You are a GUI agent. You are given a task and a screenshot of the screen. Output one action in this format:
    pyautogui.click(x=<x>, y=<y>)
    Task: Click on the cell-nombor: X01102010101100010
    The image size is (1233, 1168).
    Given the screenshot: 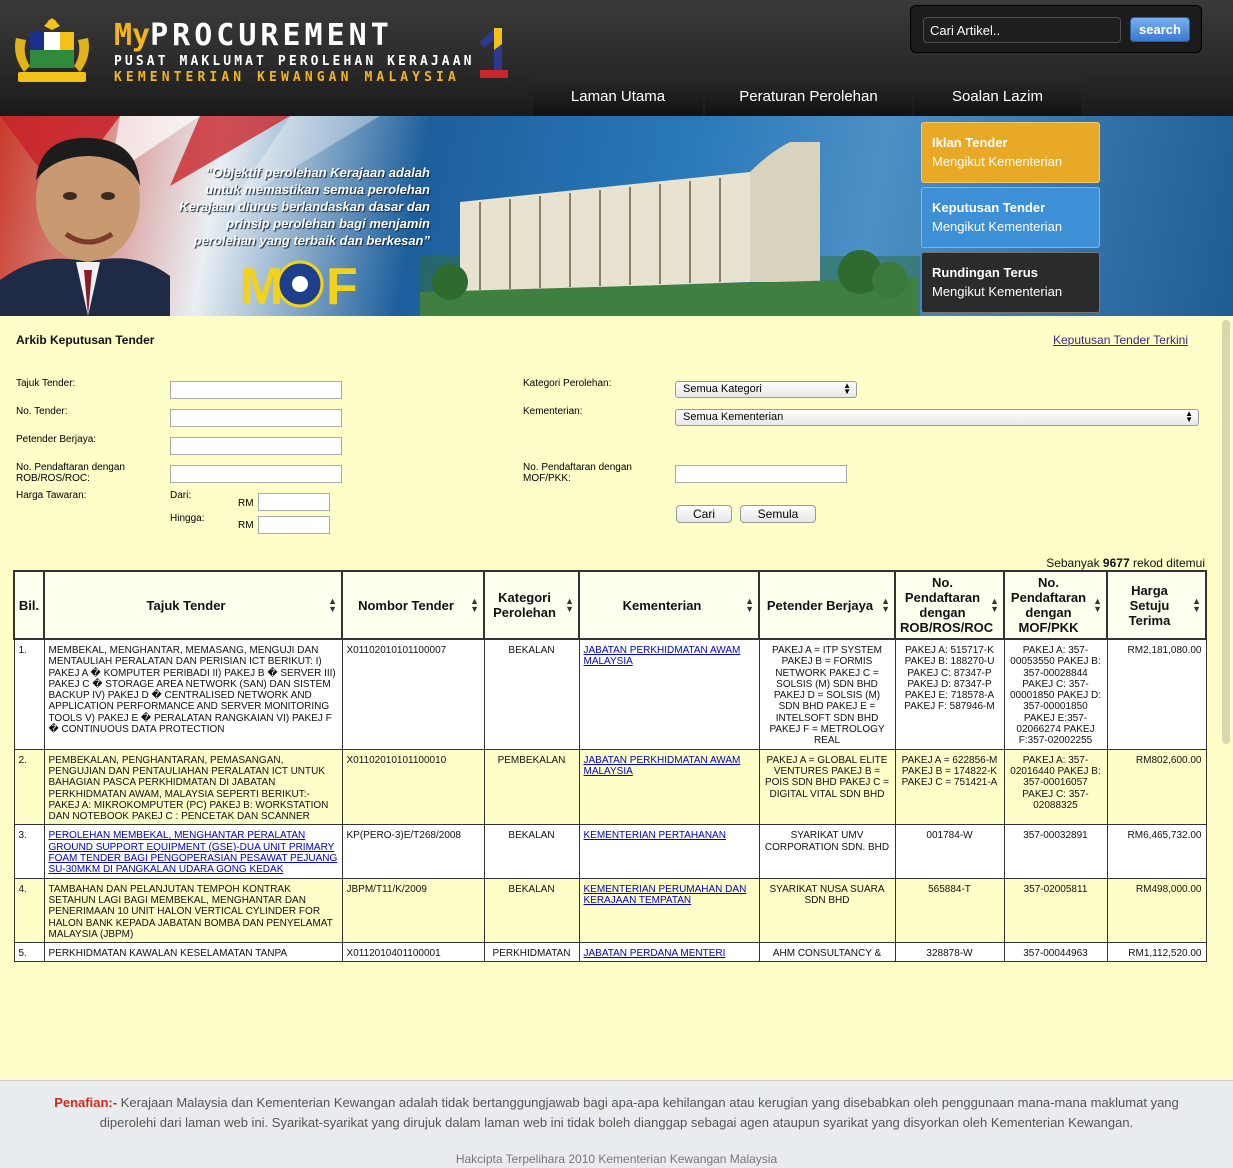 What is the action you would take?
    pyautogui.click(x=413, y=787)
    